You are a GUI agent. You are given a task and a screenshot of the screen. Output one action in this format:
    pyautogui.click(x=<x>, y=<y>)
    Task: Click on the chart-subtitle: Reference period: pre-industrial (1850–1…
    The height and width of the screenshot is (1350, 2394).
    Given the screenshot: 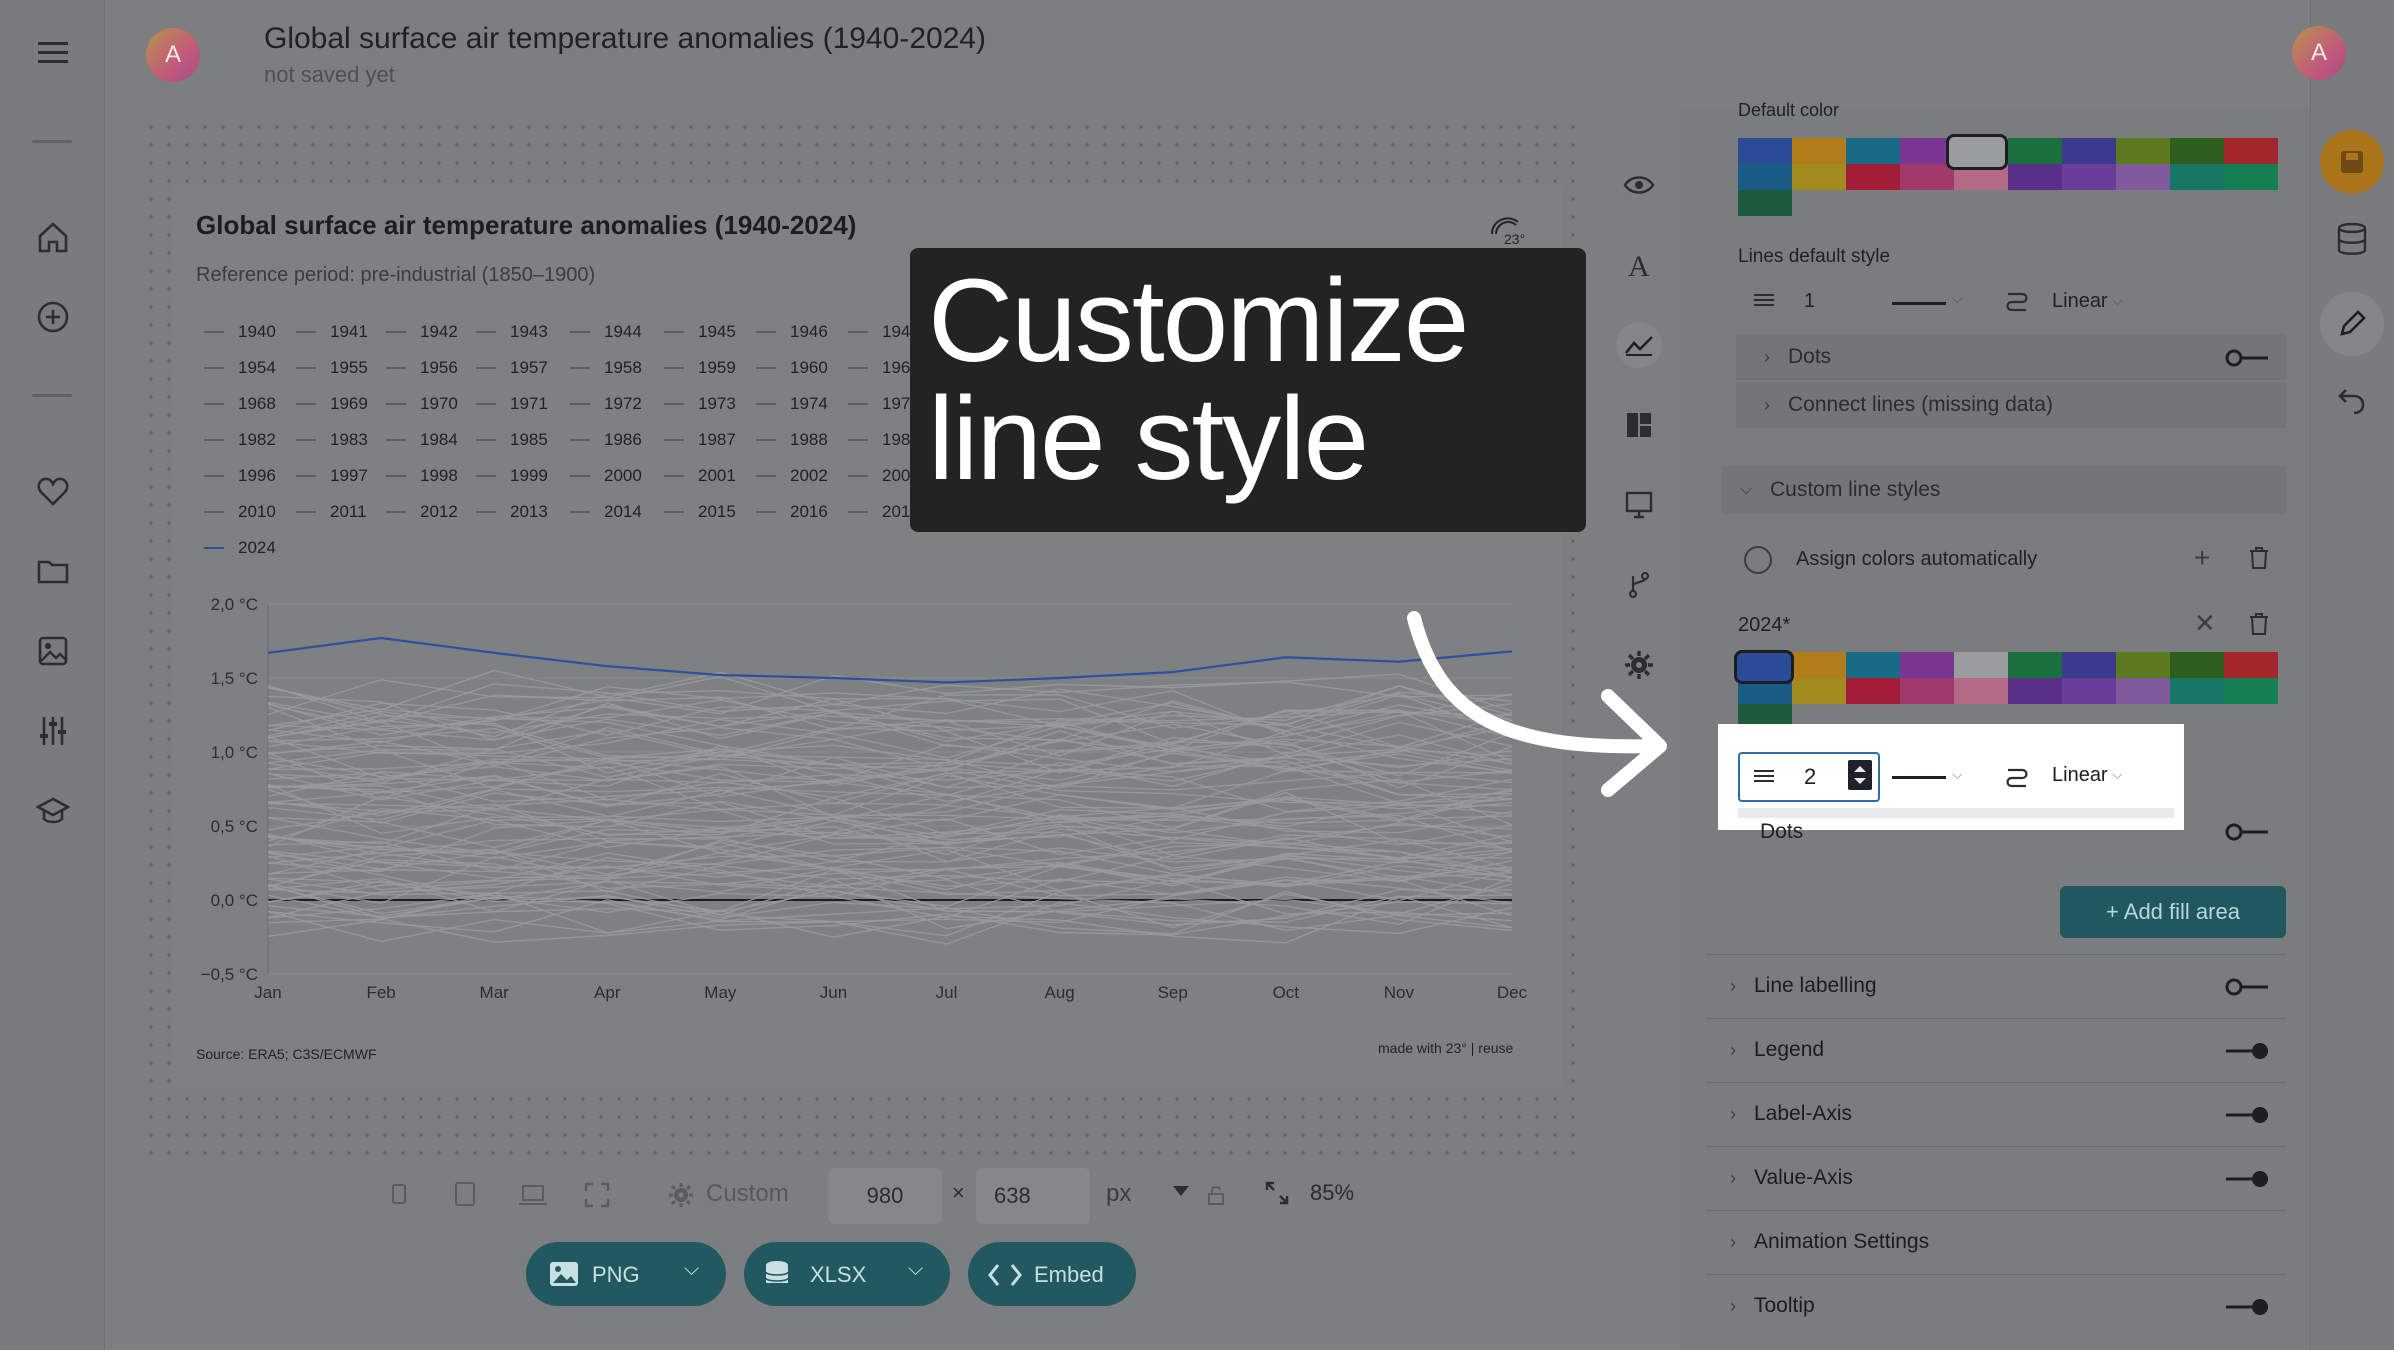 What is the action you would take?
    pyautogui.click(x=395, y=275)
    